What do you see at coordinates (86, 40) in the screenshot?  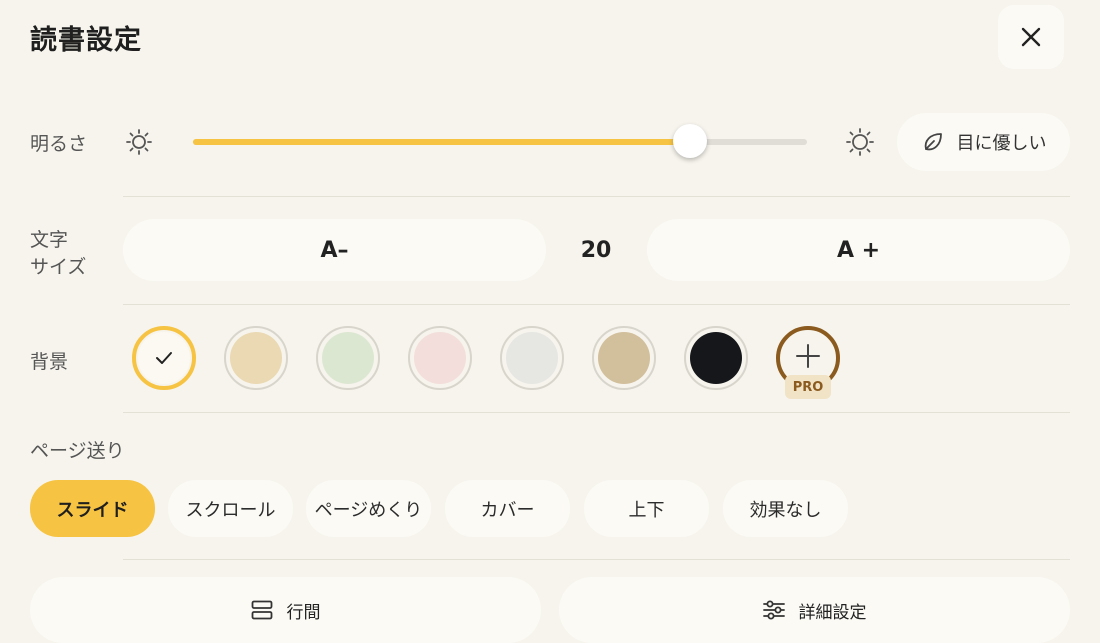 I see `page-title: 読書設定` at bounding box center [86, 40].